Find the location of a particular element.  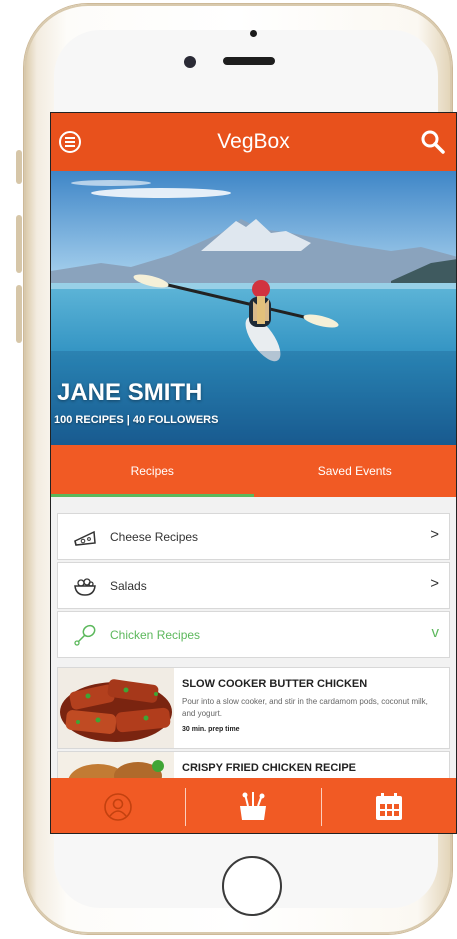

category-salads: Salads > is located at coordinates (253, 585).